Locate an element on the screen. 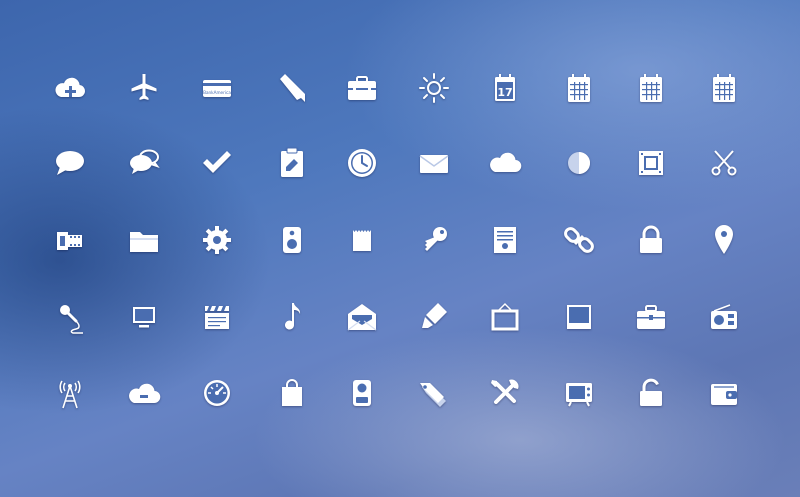 This screenshot has height=497, width=800. speaker-icon is located at coordinates (292, 240).